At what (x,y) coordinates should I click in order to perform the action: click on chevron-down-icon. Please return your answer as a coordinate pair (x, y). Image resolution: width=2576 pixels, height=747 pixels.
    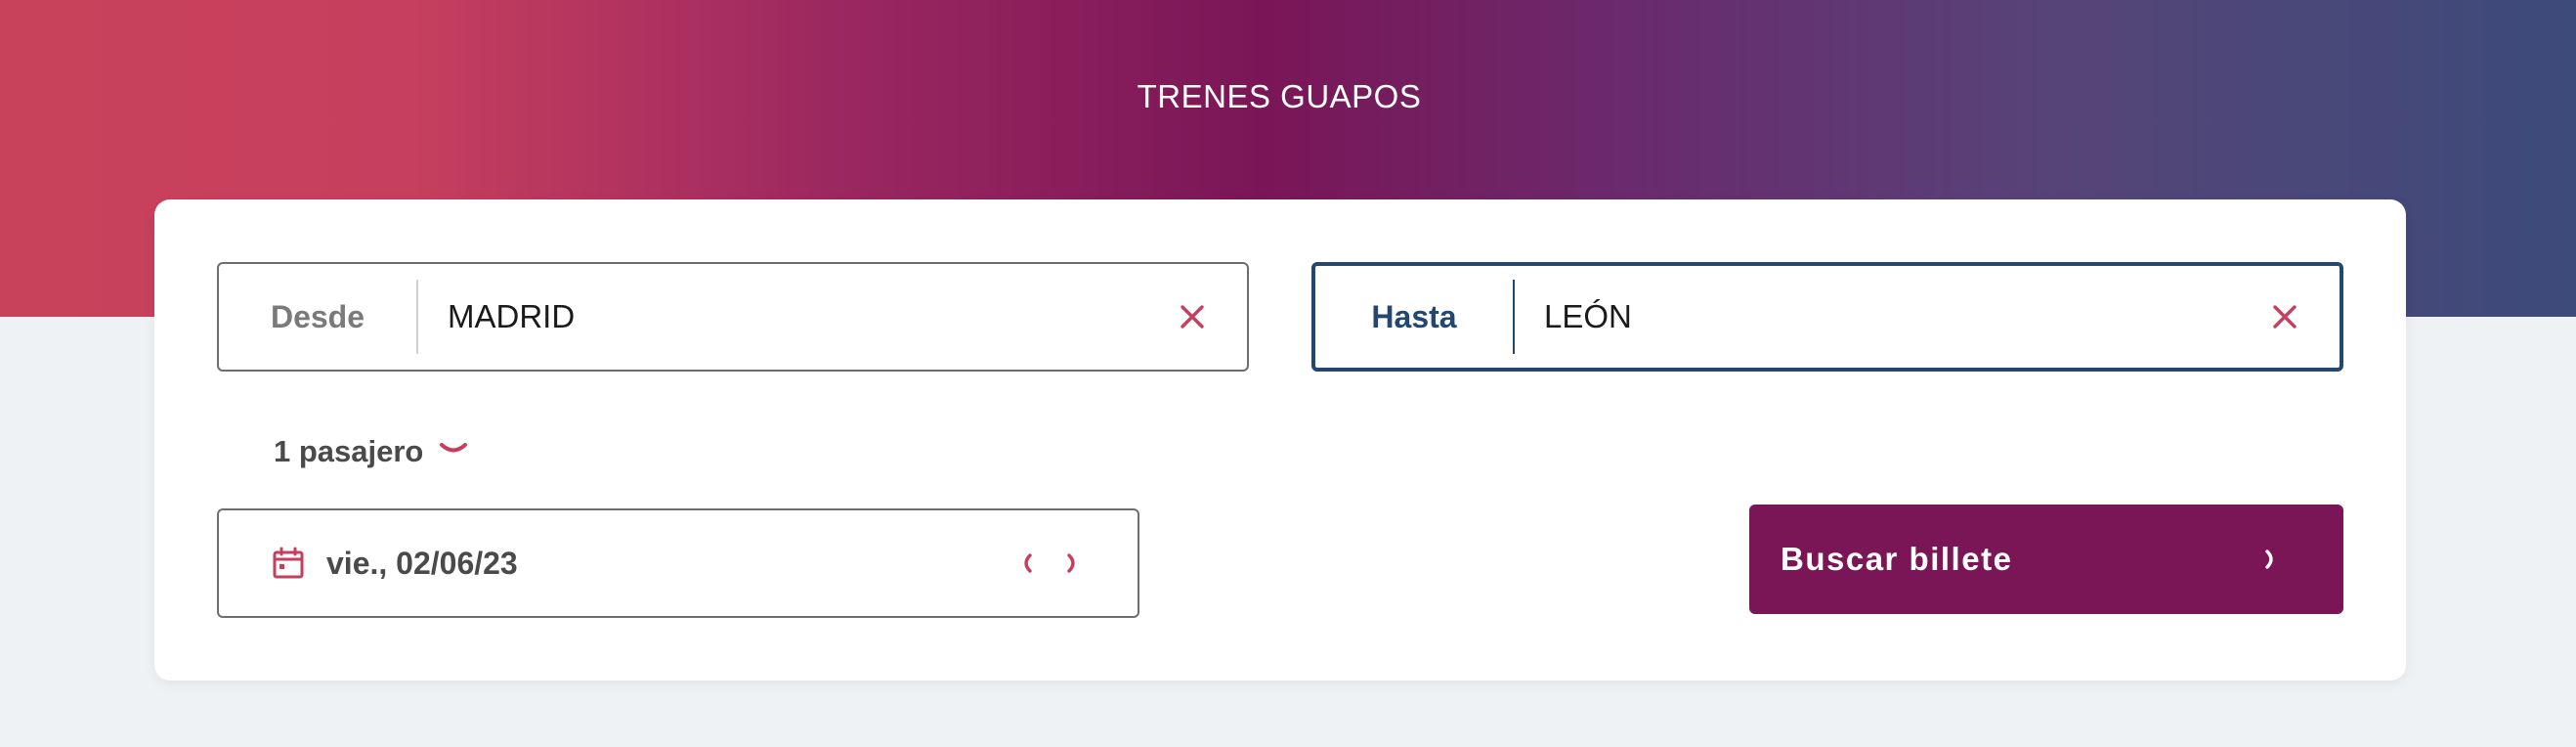
    Looking at the image, I should click on (453, 452).